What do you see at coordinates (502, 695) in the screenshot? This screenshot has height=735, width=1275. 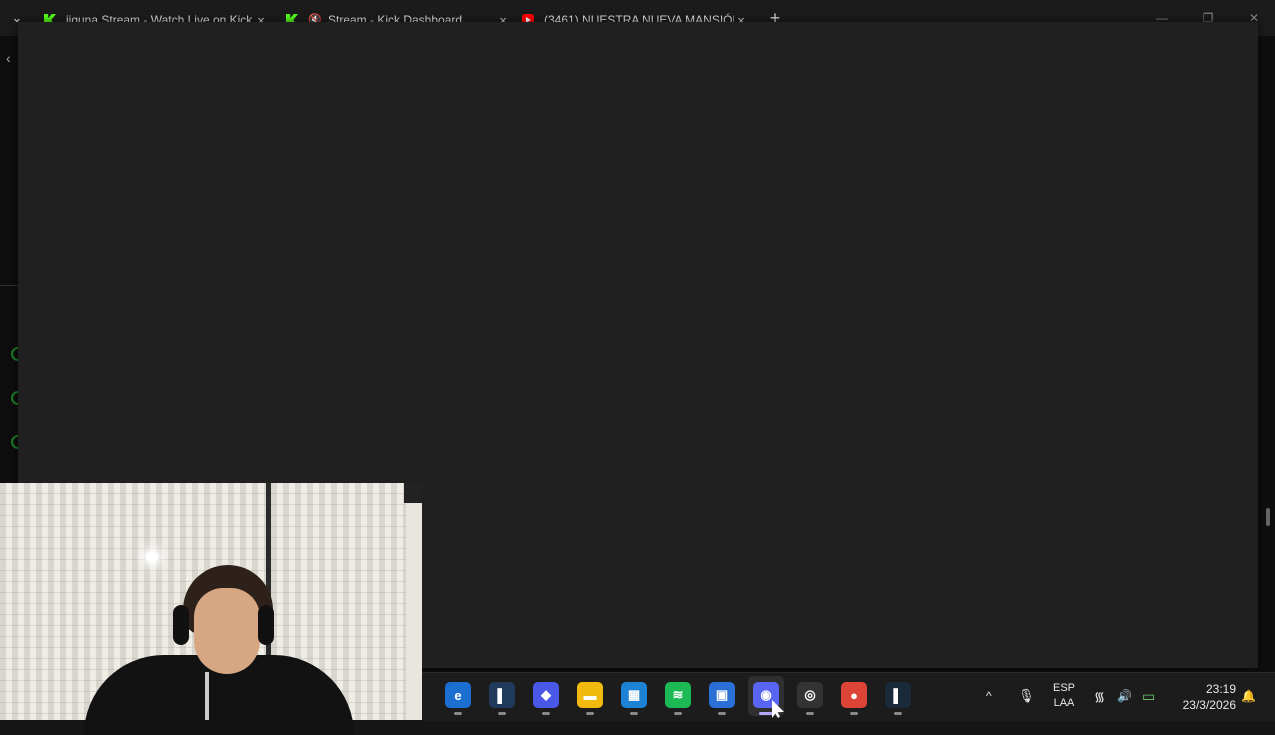 I see `app-document-icon: ▌` at bounding box center [502, 695].